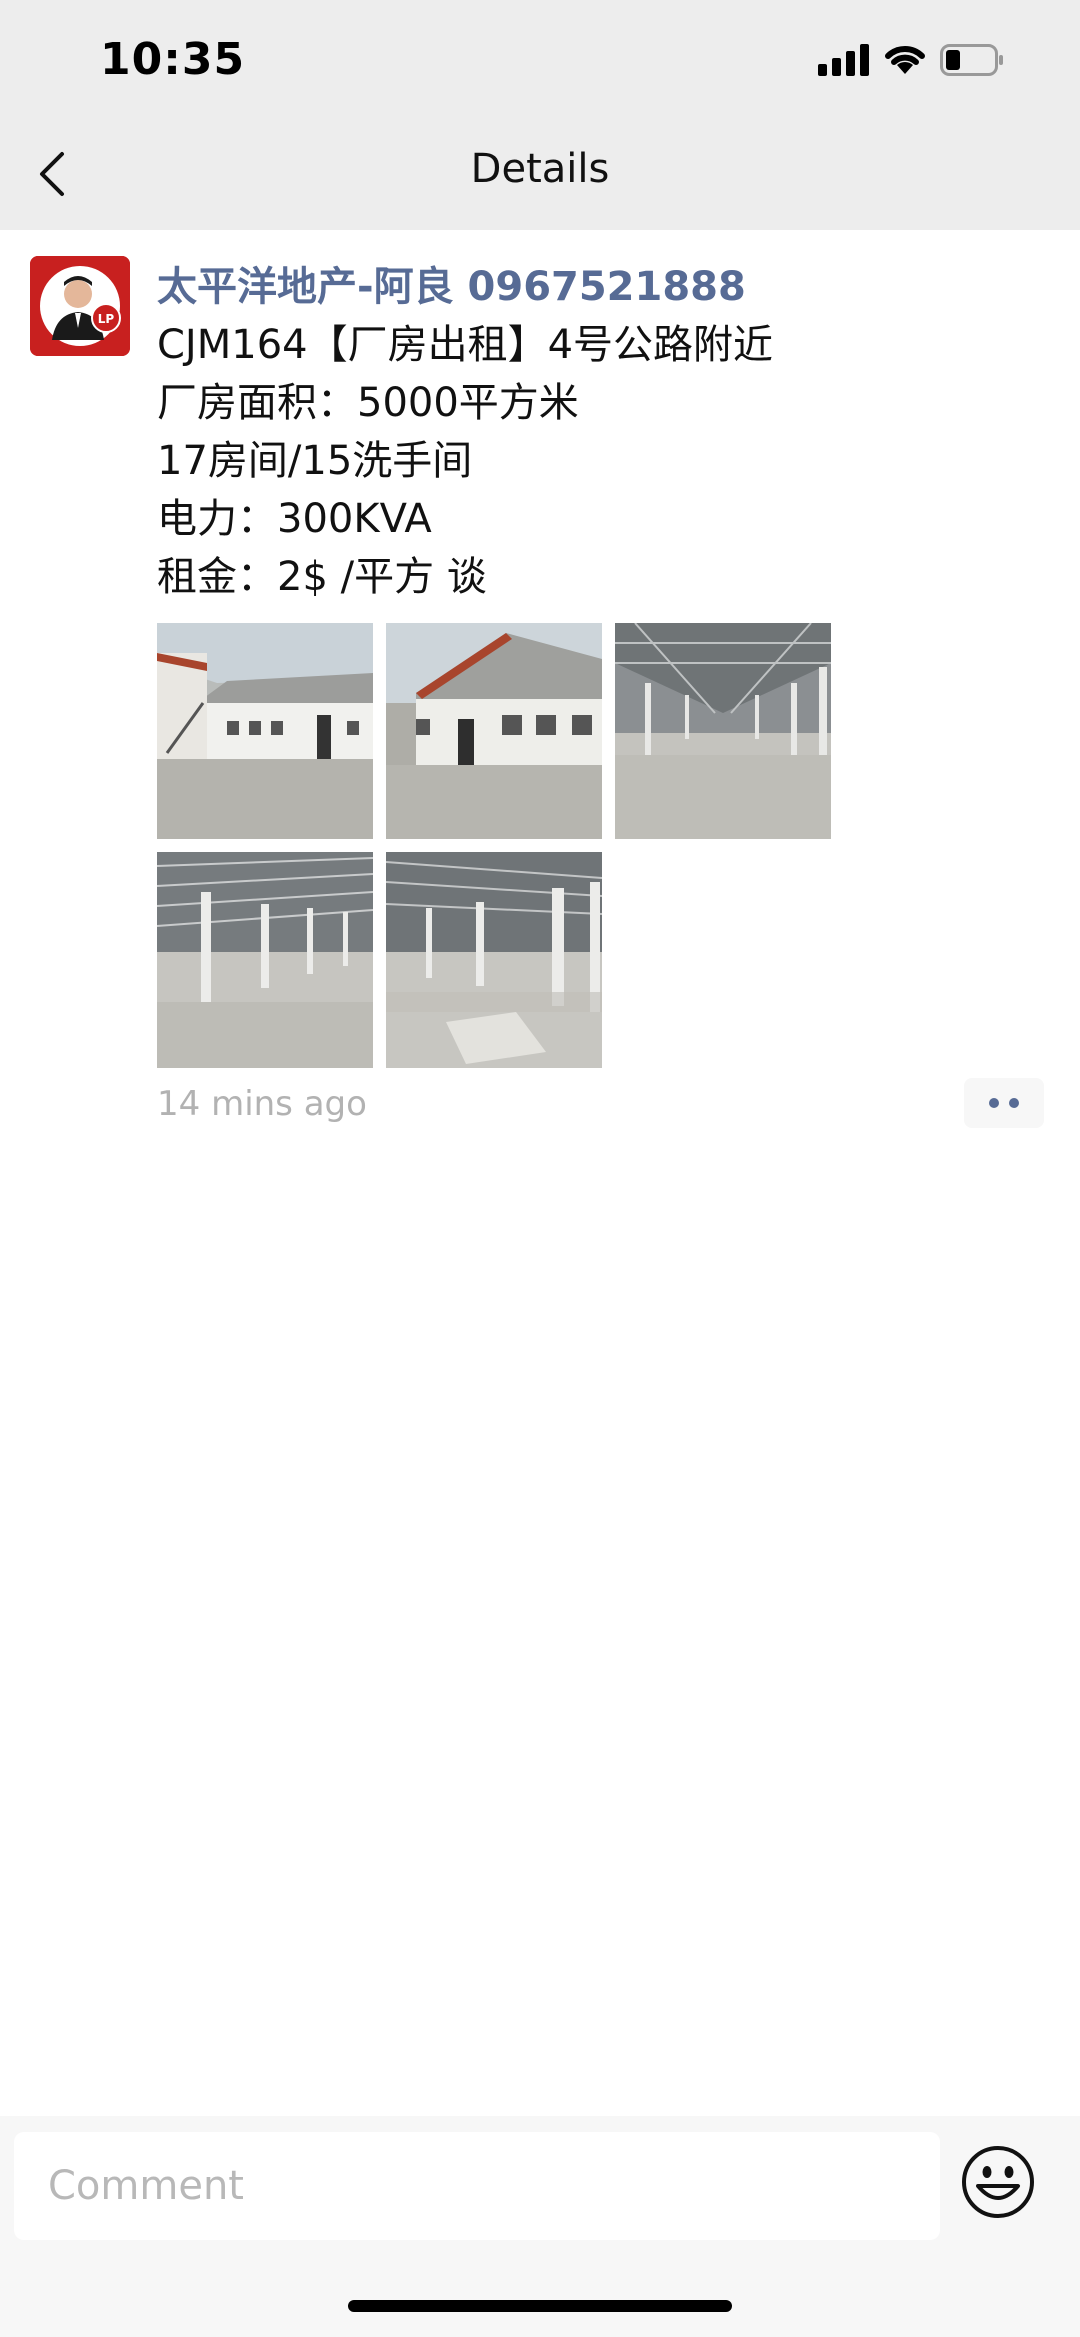 The image size is (1080, 2337). I want to click on post-line: 电力：300KVA, so click(294, 519).